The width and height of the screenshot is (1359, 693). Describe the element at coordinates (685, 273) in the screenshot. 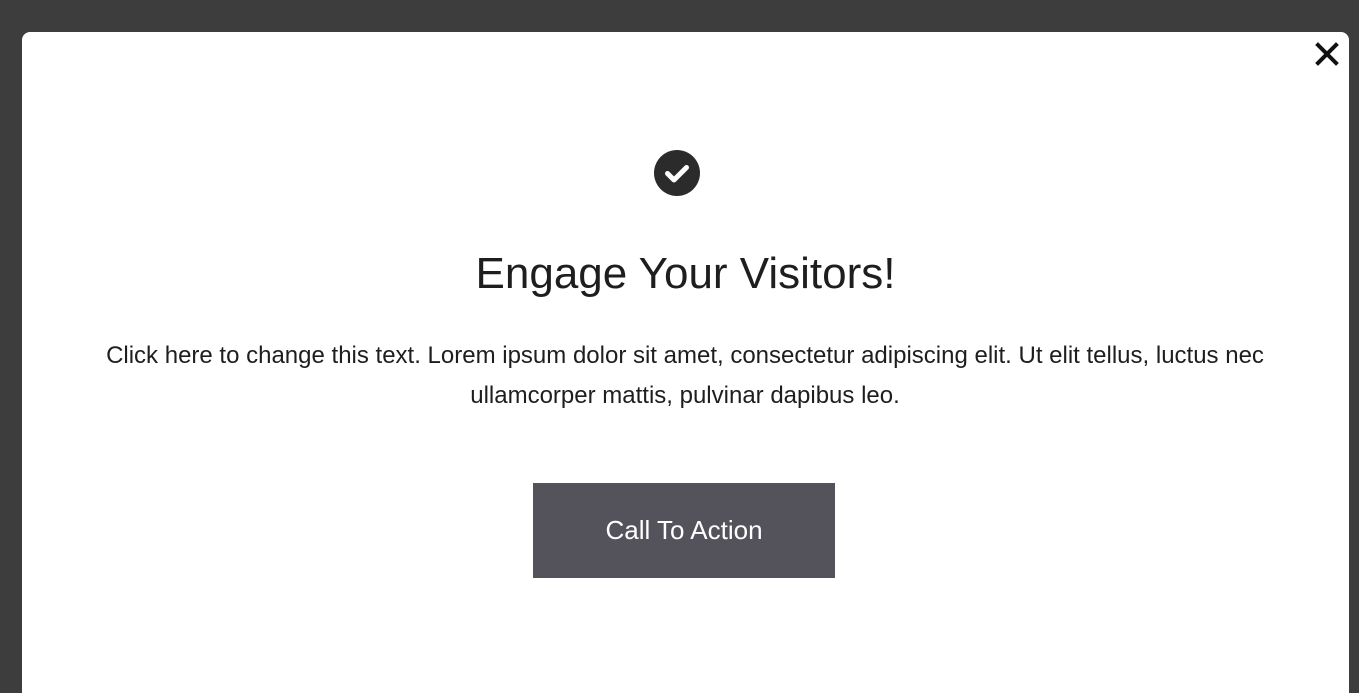

I see `popup-title: Engage Your Visitors!` at that location.